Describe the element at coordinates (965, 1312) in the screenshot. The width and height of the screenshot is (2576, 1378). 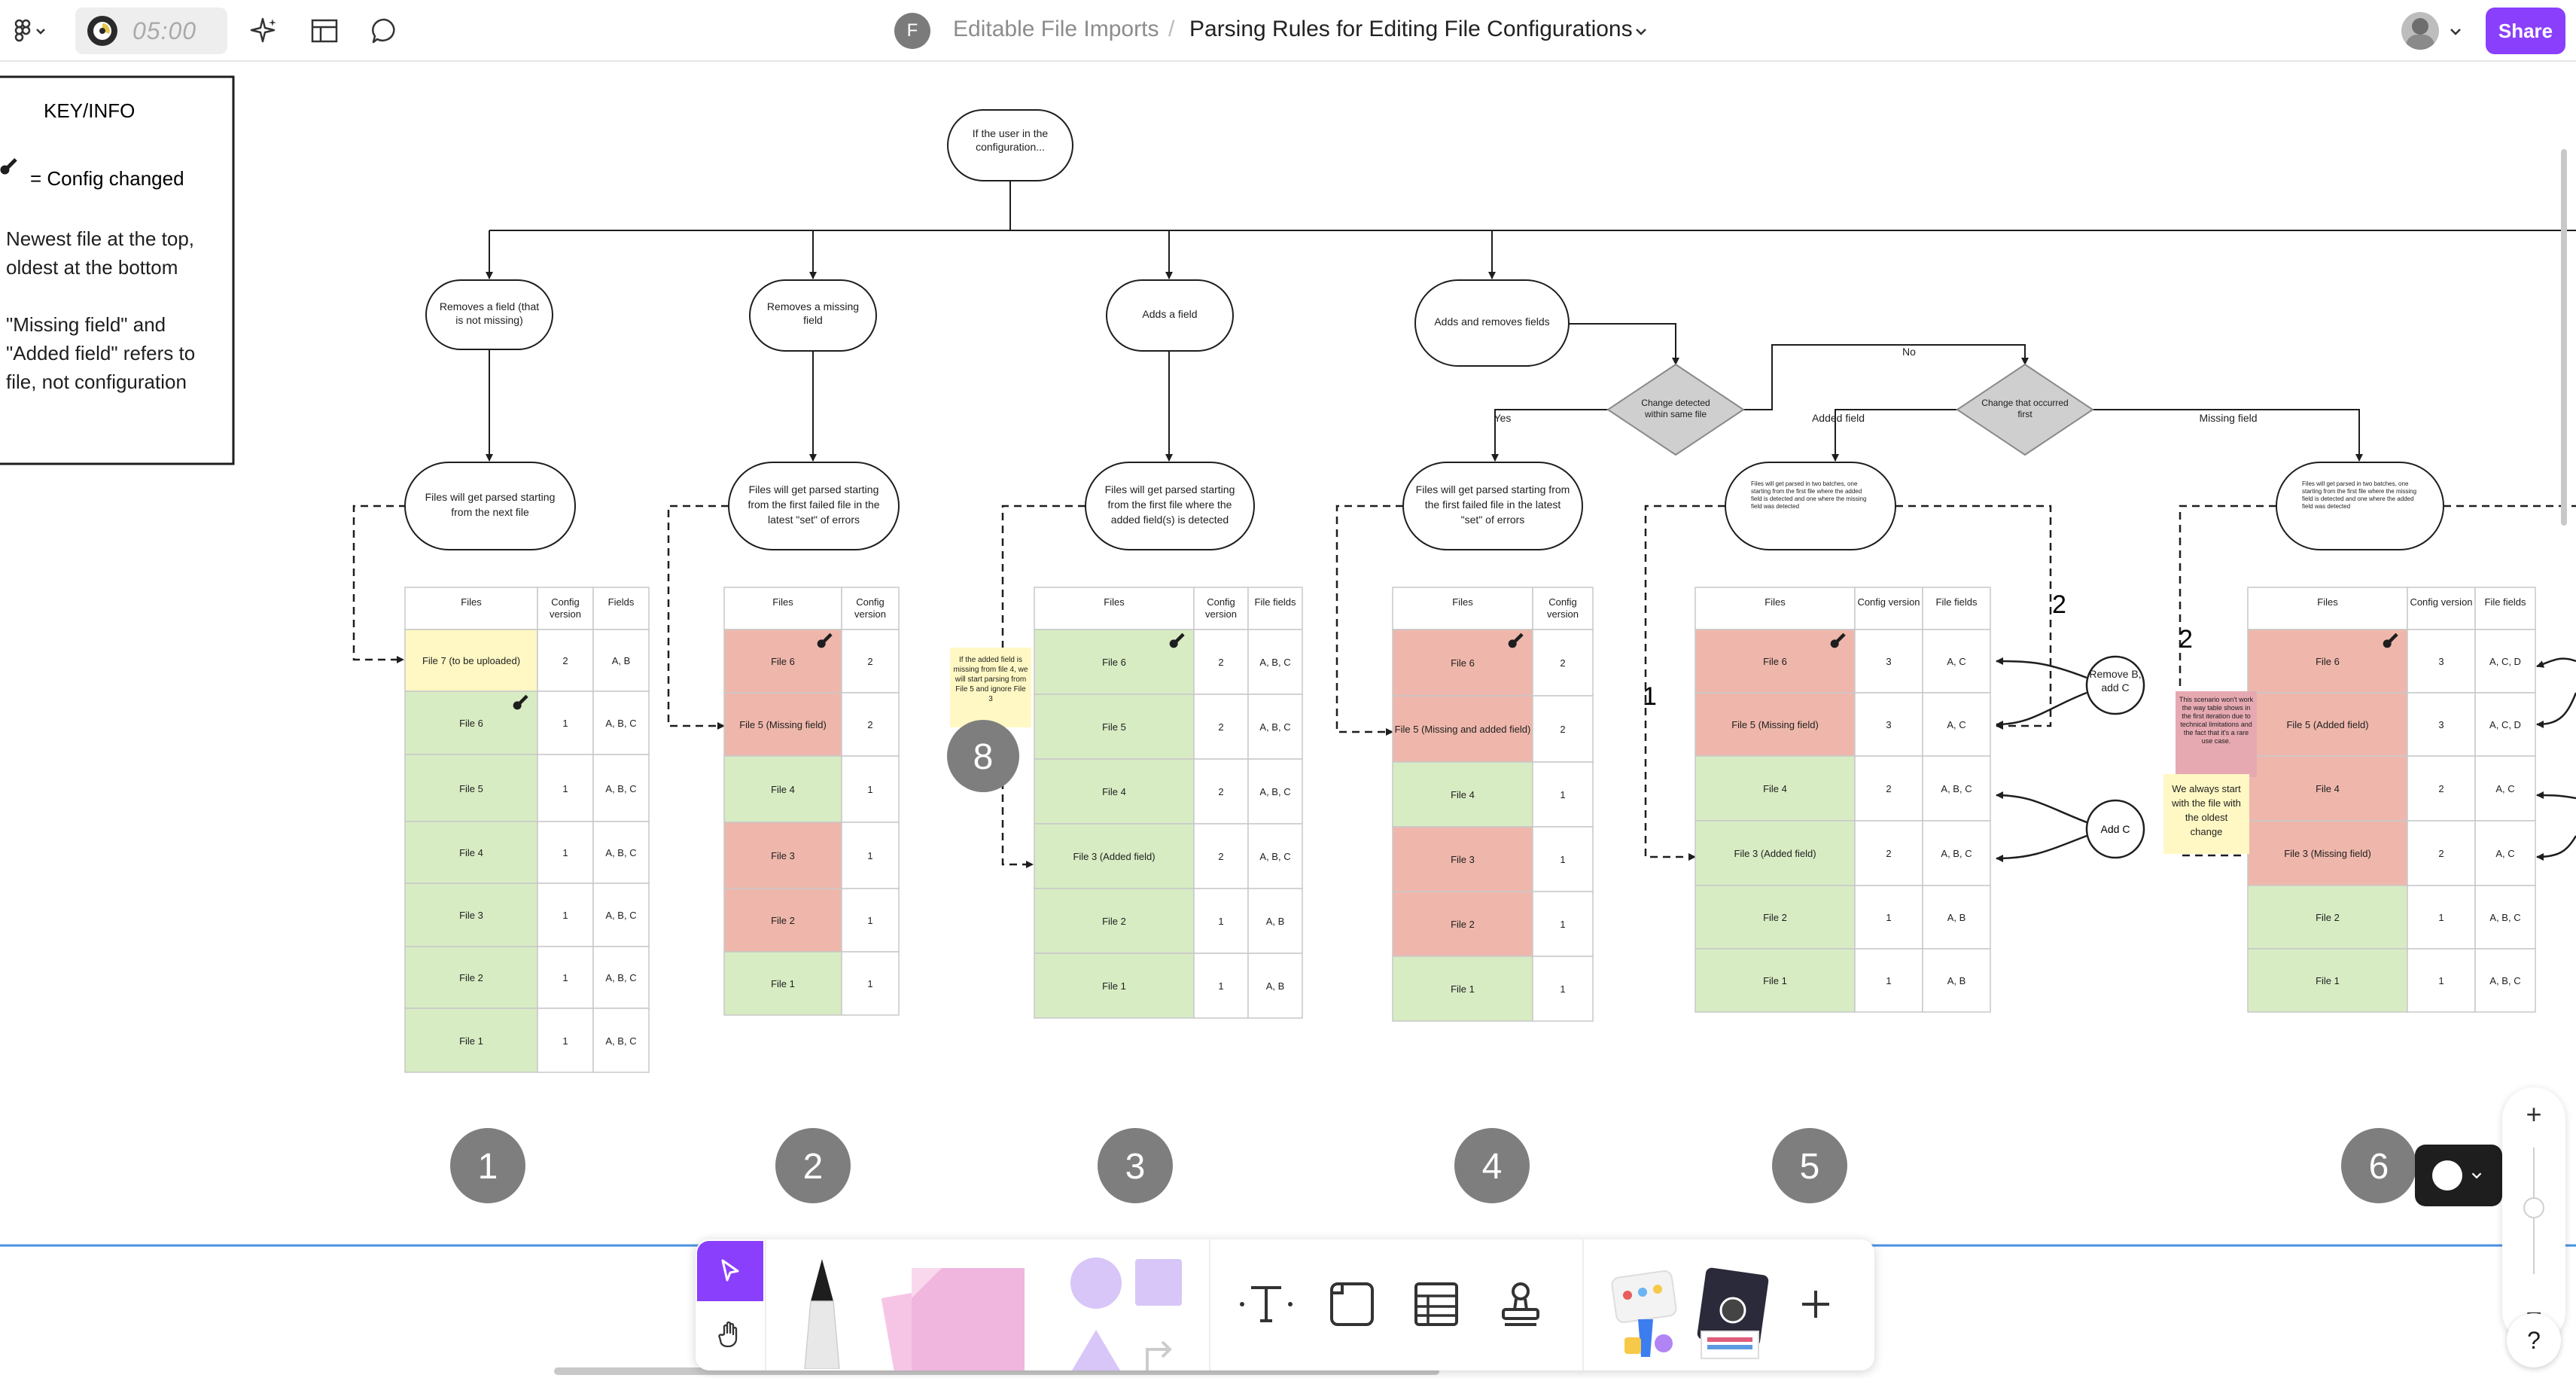
I see `sticky-note-tool-button` at that location.